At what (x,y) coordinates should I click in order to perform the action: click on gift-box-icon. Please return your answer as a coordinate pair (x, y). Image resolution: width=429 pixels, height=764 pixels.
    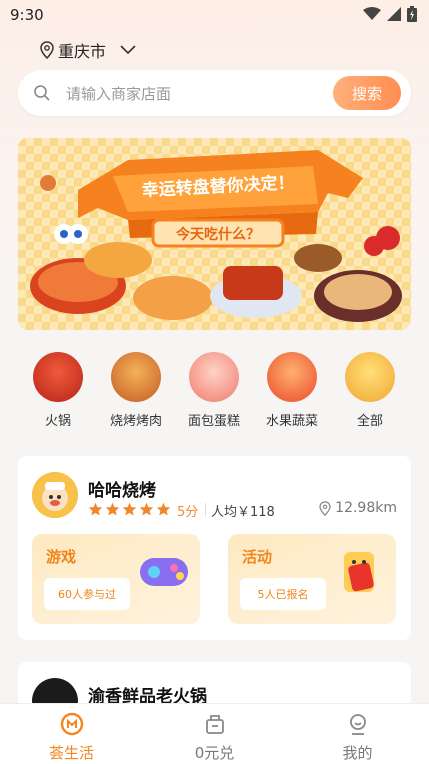
    Looking at the image, I should click on (214, 724).